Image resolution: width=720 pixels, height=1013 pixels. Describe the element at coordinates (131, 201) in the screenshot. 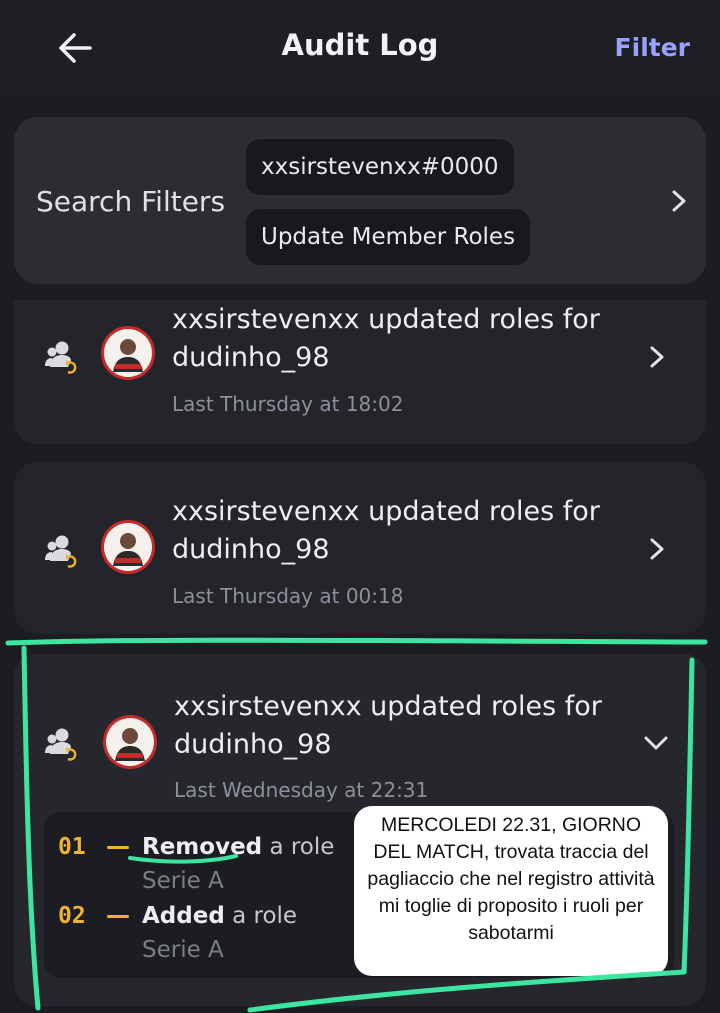

I see `search-filters-label: Search Filters` at that location.